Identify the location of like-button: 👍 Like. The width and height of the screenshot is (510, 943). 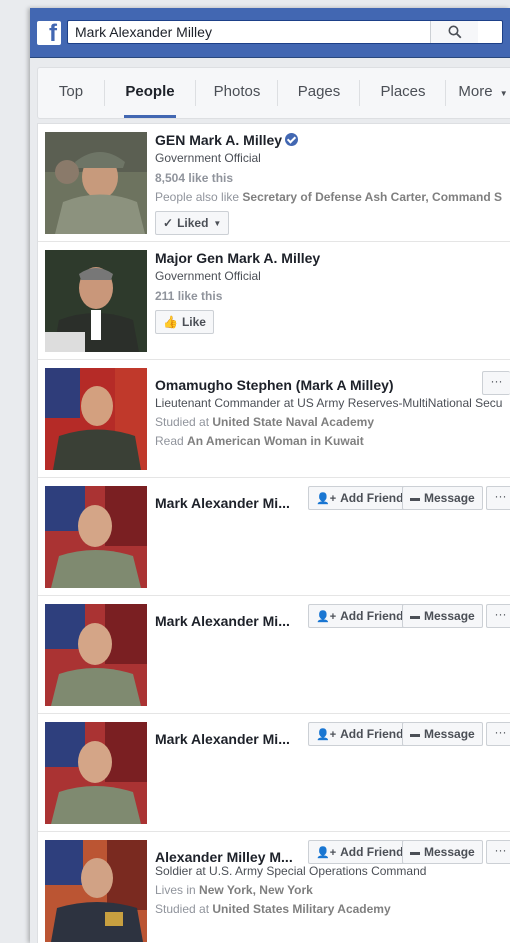
(184, 322).